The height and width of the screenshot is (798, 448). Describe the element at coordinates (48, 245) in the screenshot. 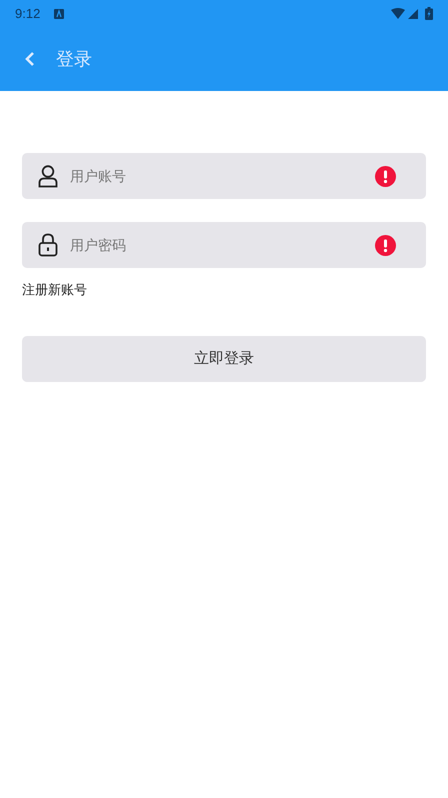

I see `lock-icon` at that location.